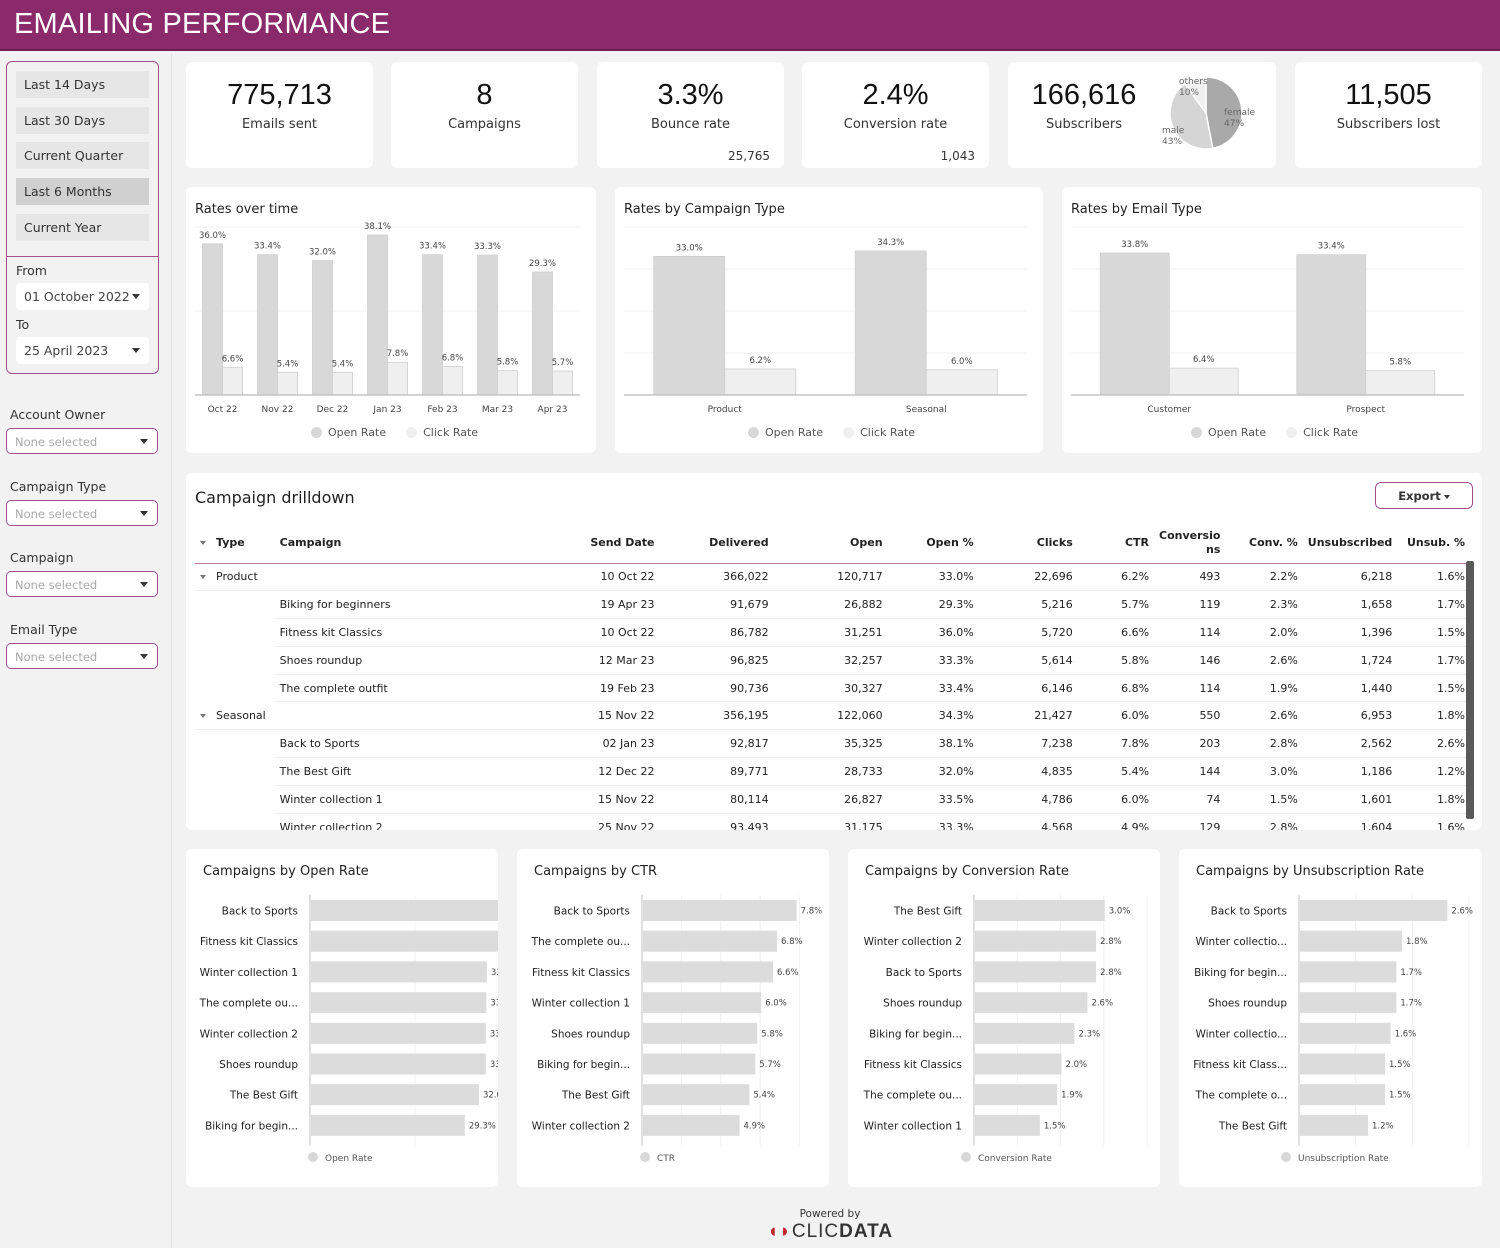 The image size is (1500, 1248). Describe the element at coordinates (1190, 543) in the screenshot. I see `column-header-conversions: Conversio ns` at that location.